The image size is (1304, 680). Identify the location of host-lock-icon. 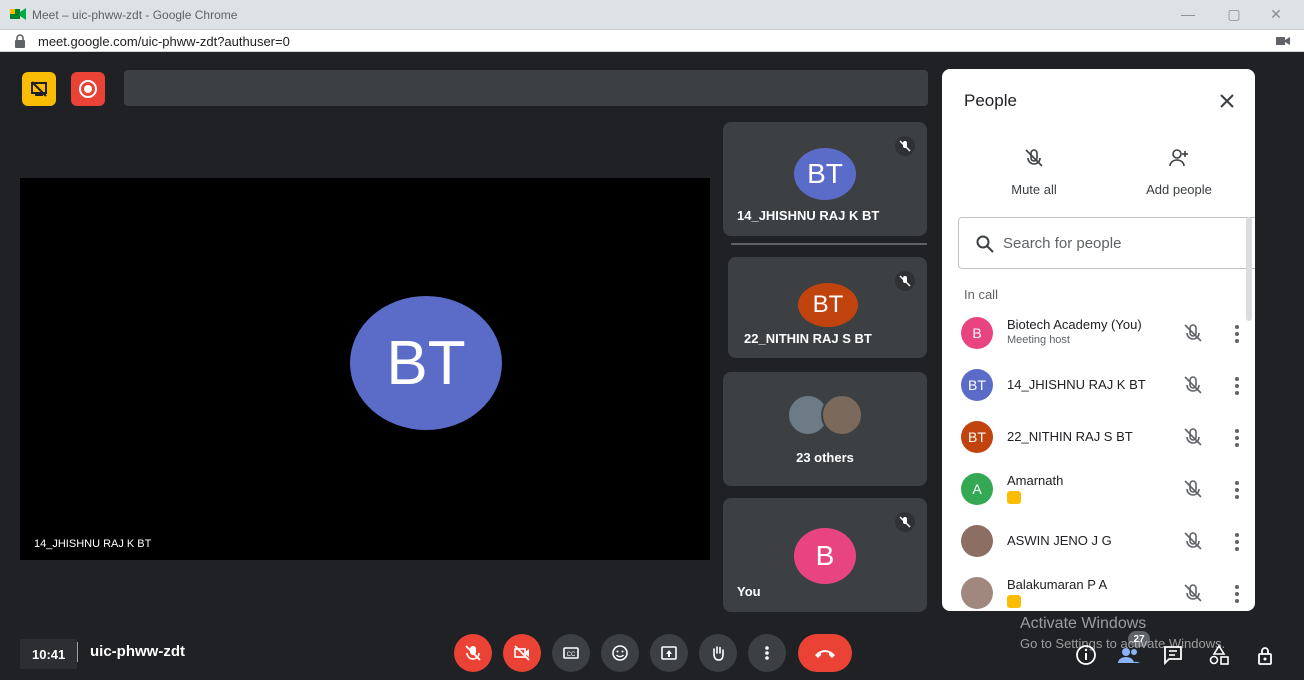
(1265, 656).